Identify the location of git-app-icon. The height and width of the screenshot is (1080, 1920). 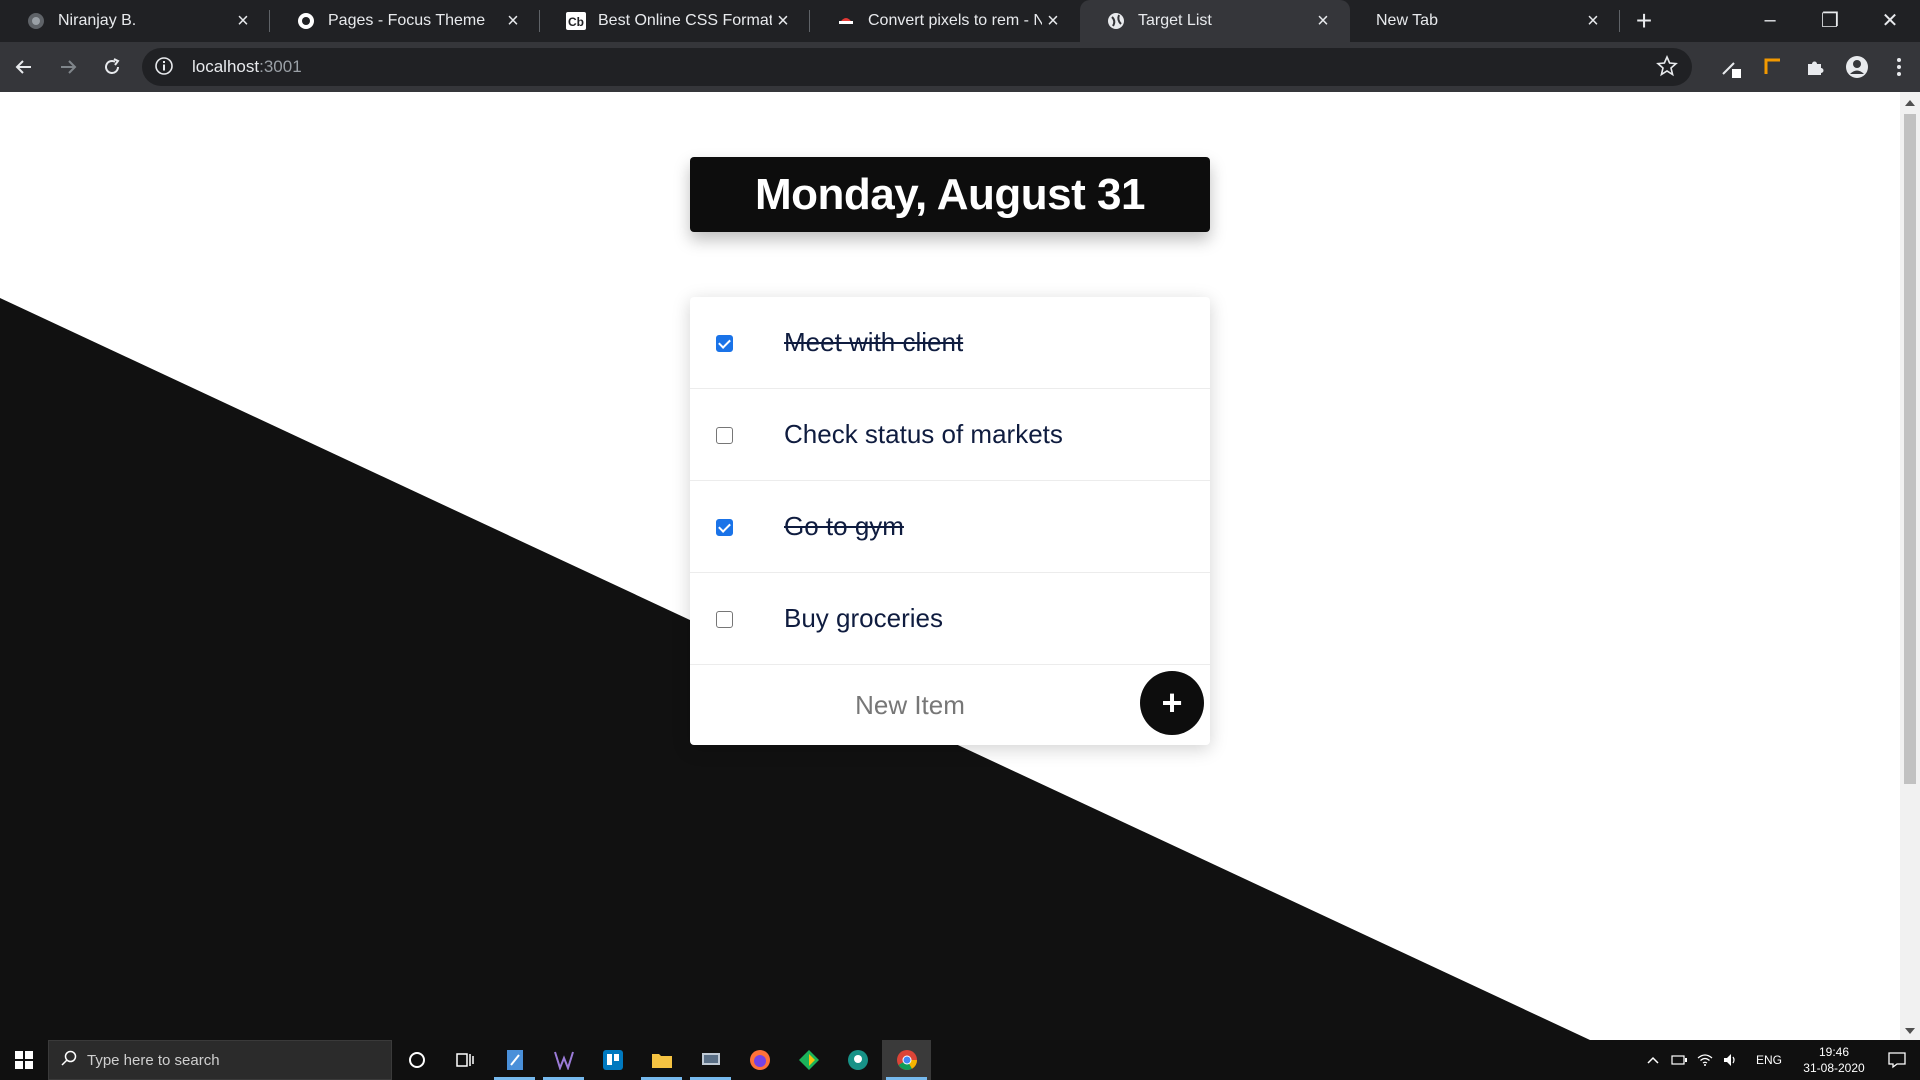
(808, 1060).